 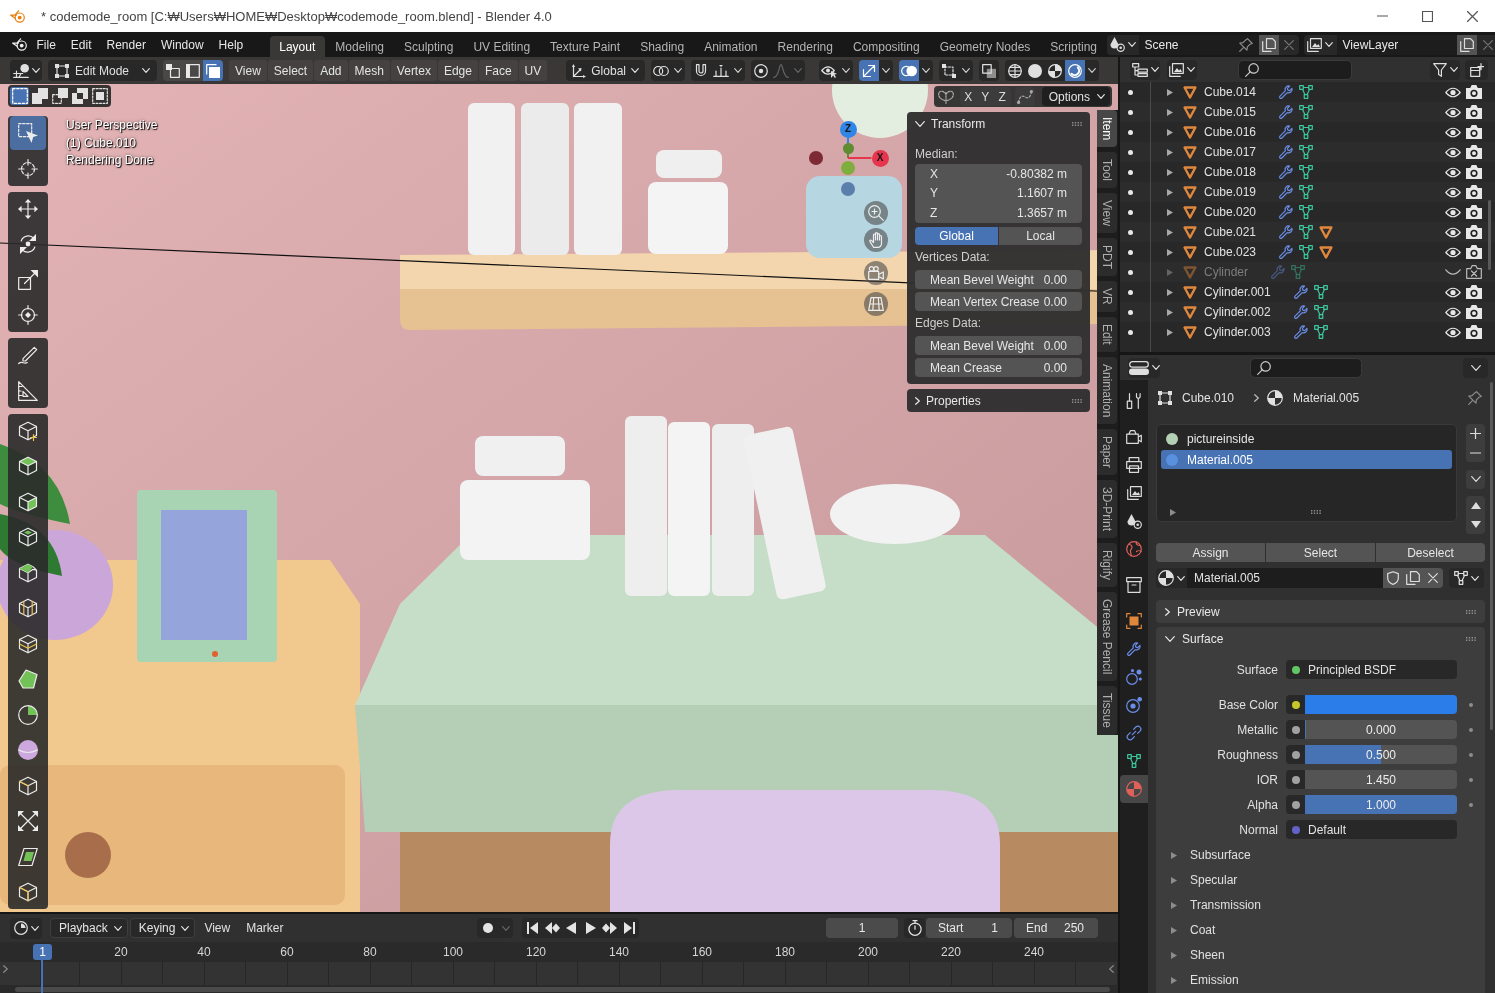 I want to click on socket-field: Principled BSDF, so click(x=1371, y=669).